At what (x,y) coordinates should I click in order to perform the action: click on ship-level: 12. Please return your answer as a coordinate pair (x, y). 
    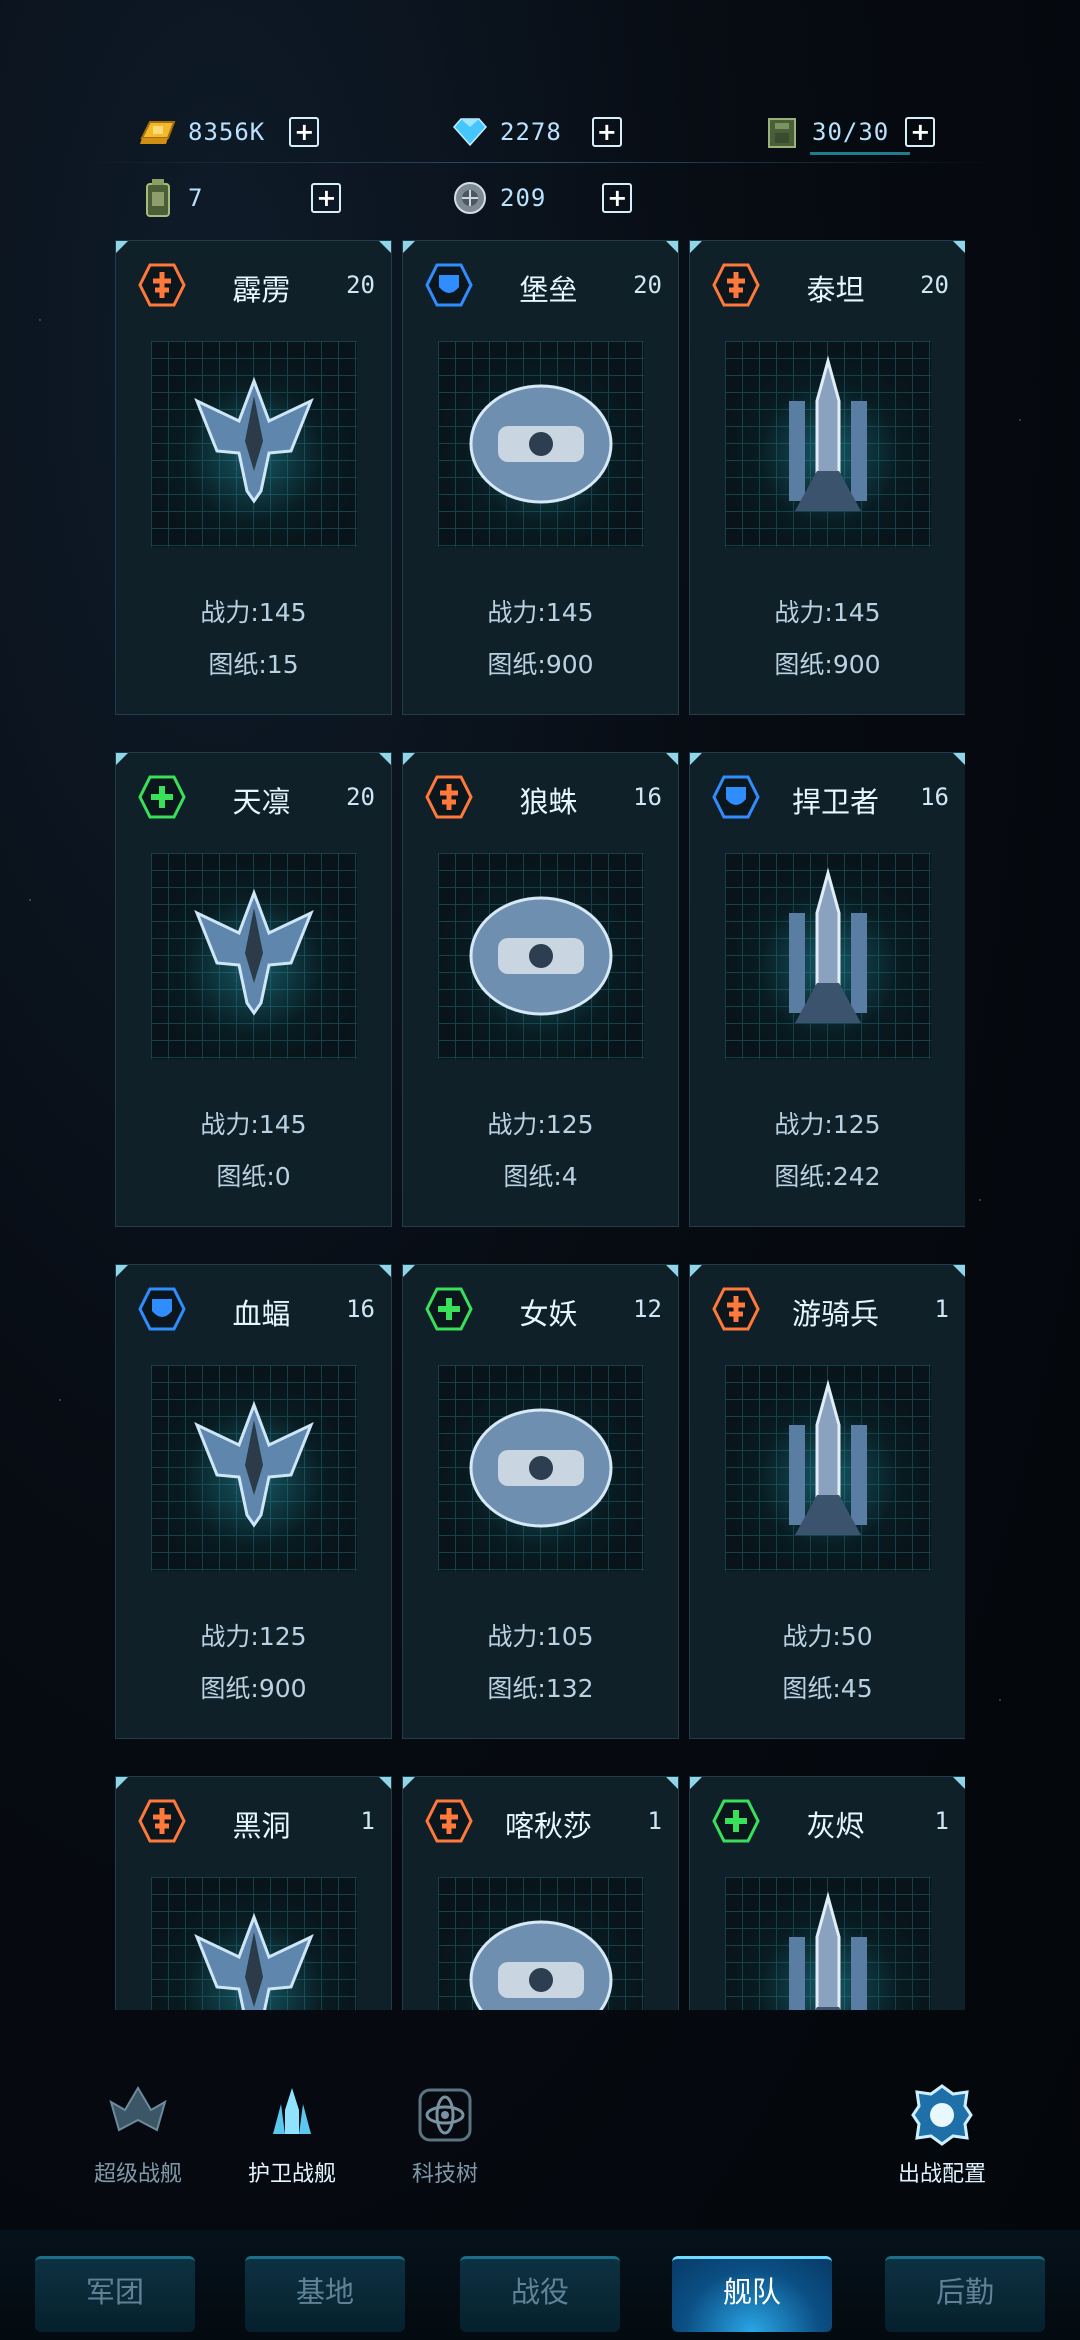
    Looking at the image, I should click on (647, 1309).